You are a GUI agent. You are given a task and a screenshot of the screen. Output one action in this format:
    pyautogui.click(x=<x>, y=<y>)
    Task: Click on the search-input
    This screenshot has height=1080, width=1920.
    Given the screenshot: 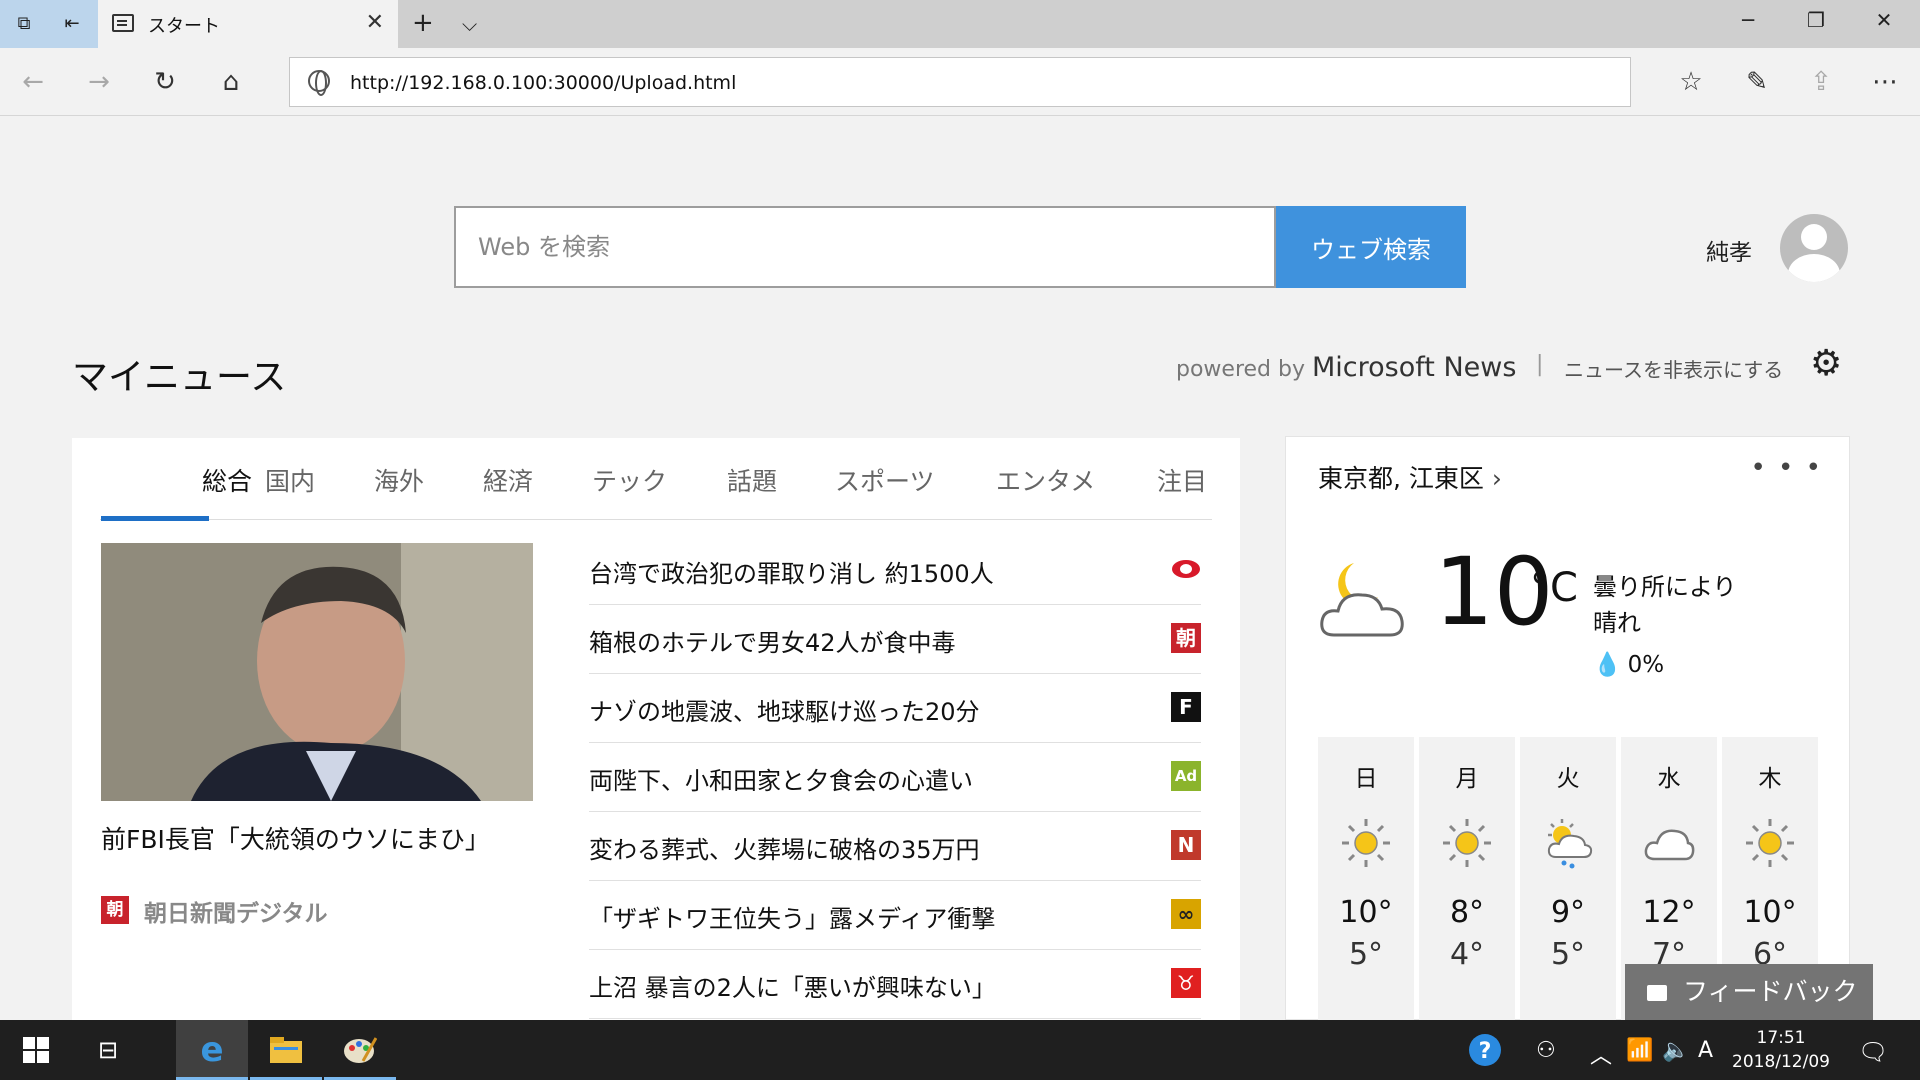 What is the action you would take?
    pyautogui.click(x=865, y=247)
    